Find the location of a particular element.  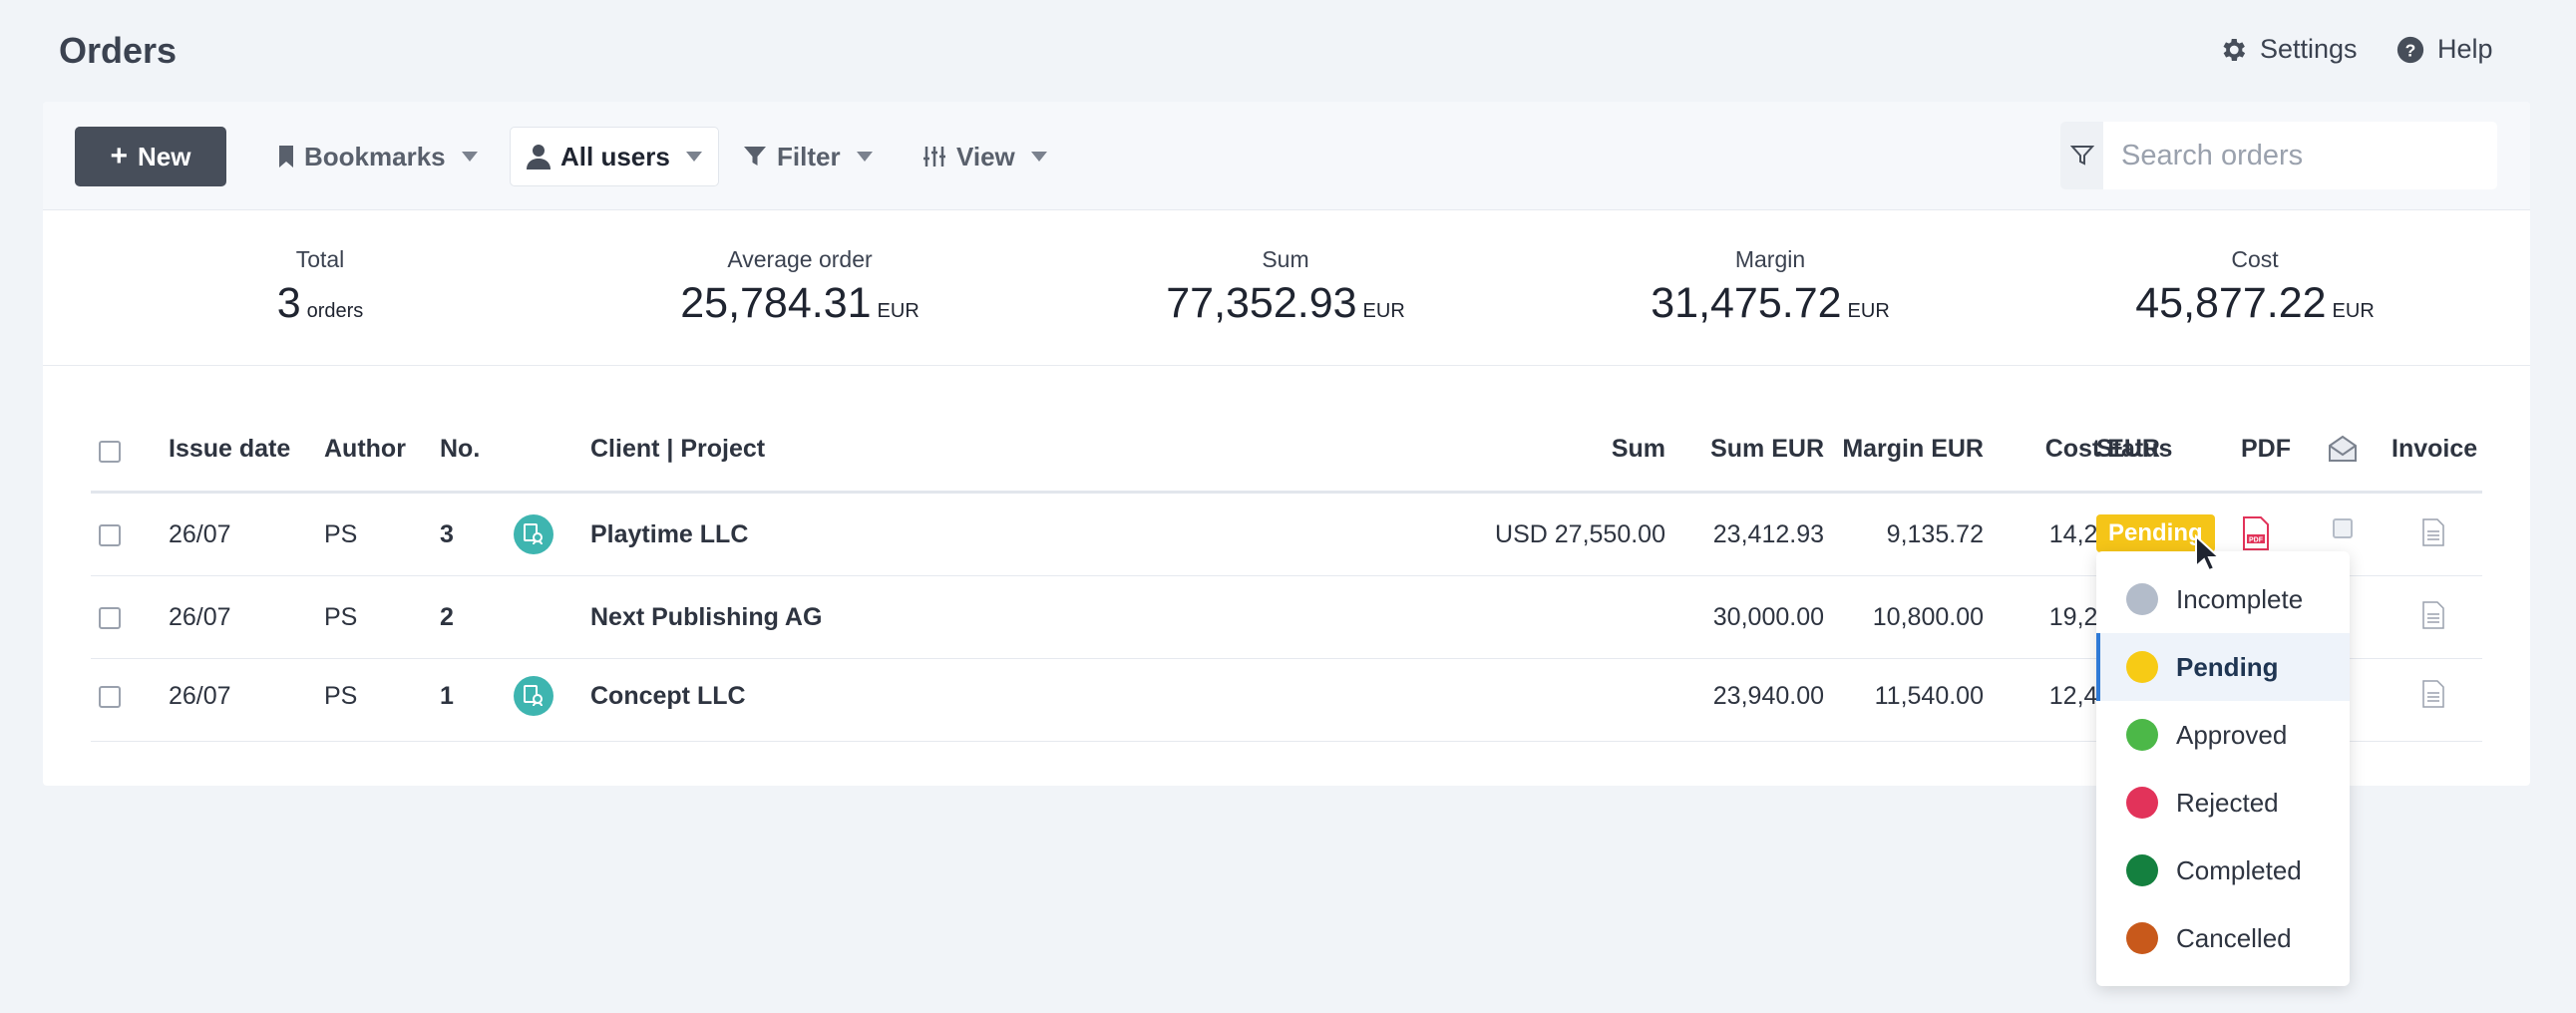

filter-label: Filter is located at coordinates (809, 156).